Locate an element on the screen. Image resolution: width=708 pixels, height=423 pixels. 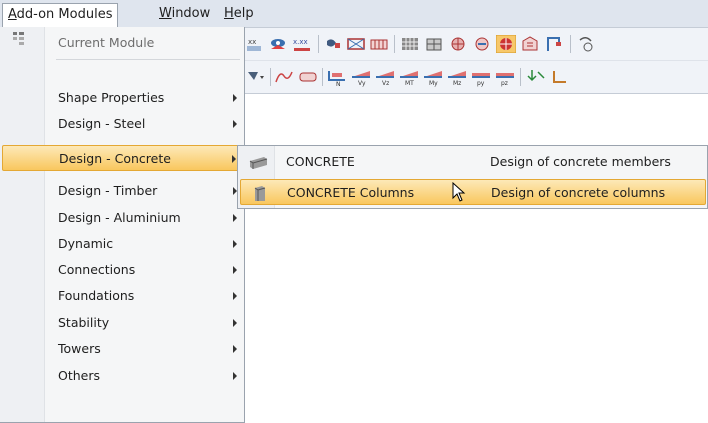
moment-my-icon: My is located at coordinates (433, 77).